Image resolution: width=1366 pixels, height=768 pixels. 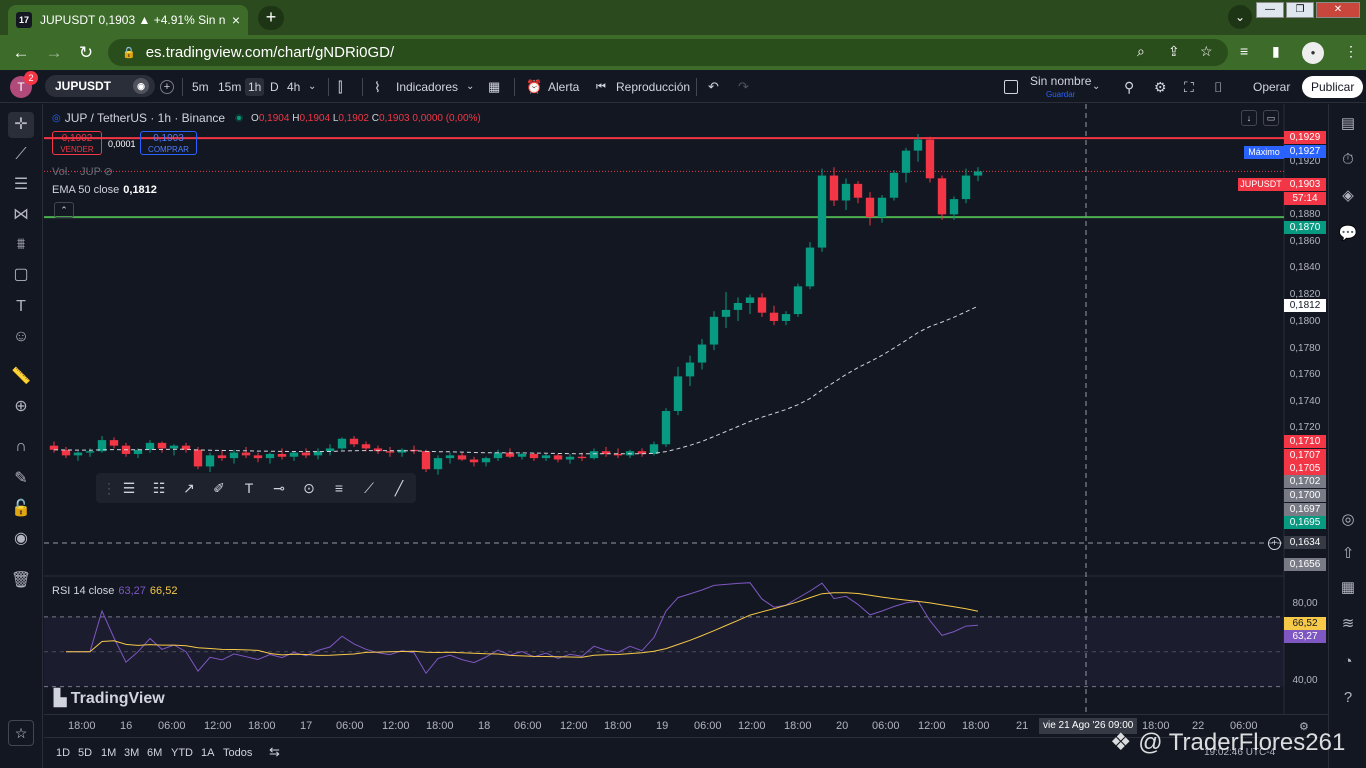 I want to click on alerts-clock-icon: ⏱, so click(x=1348, y=160).